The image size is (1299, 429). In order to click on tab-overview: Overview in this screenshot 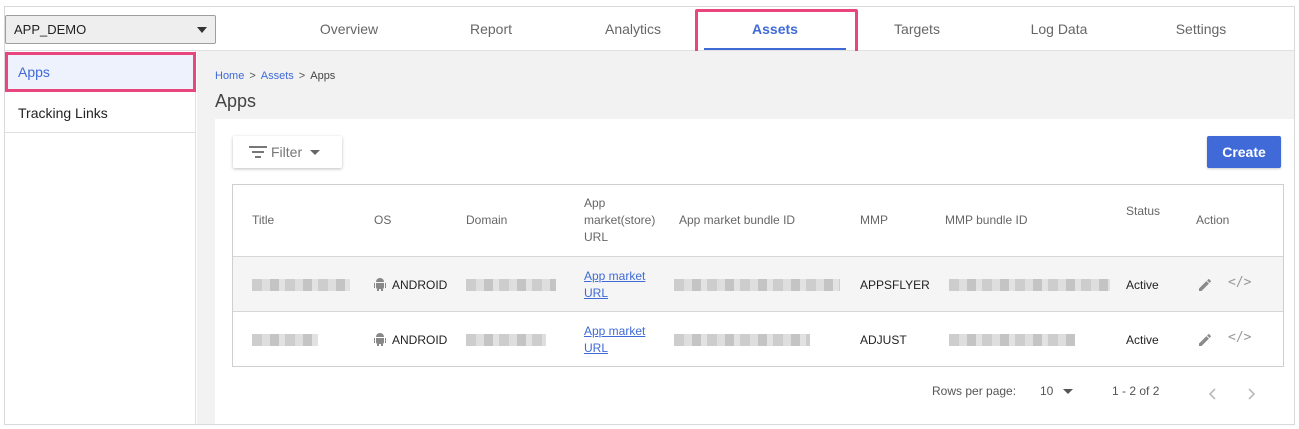, I will do `click(349, 29)`.